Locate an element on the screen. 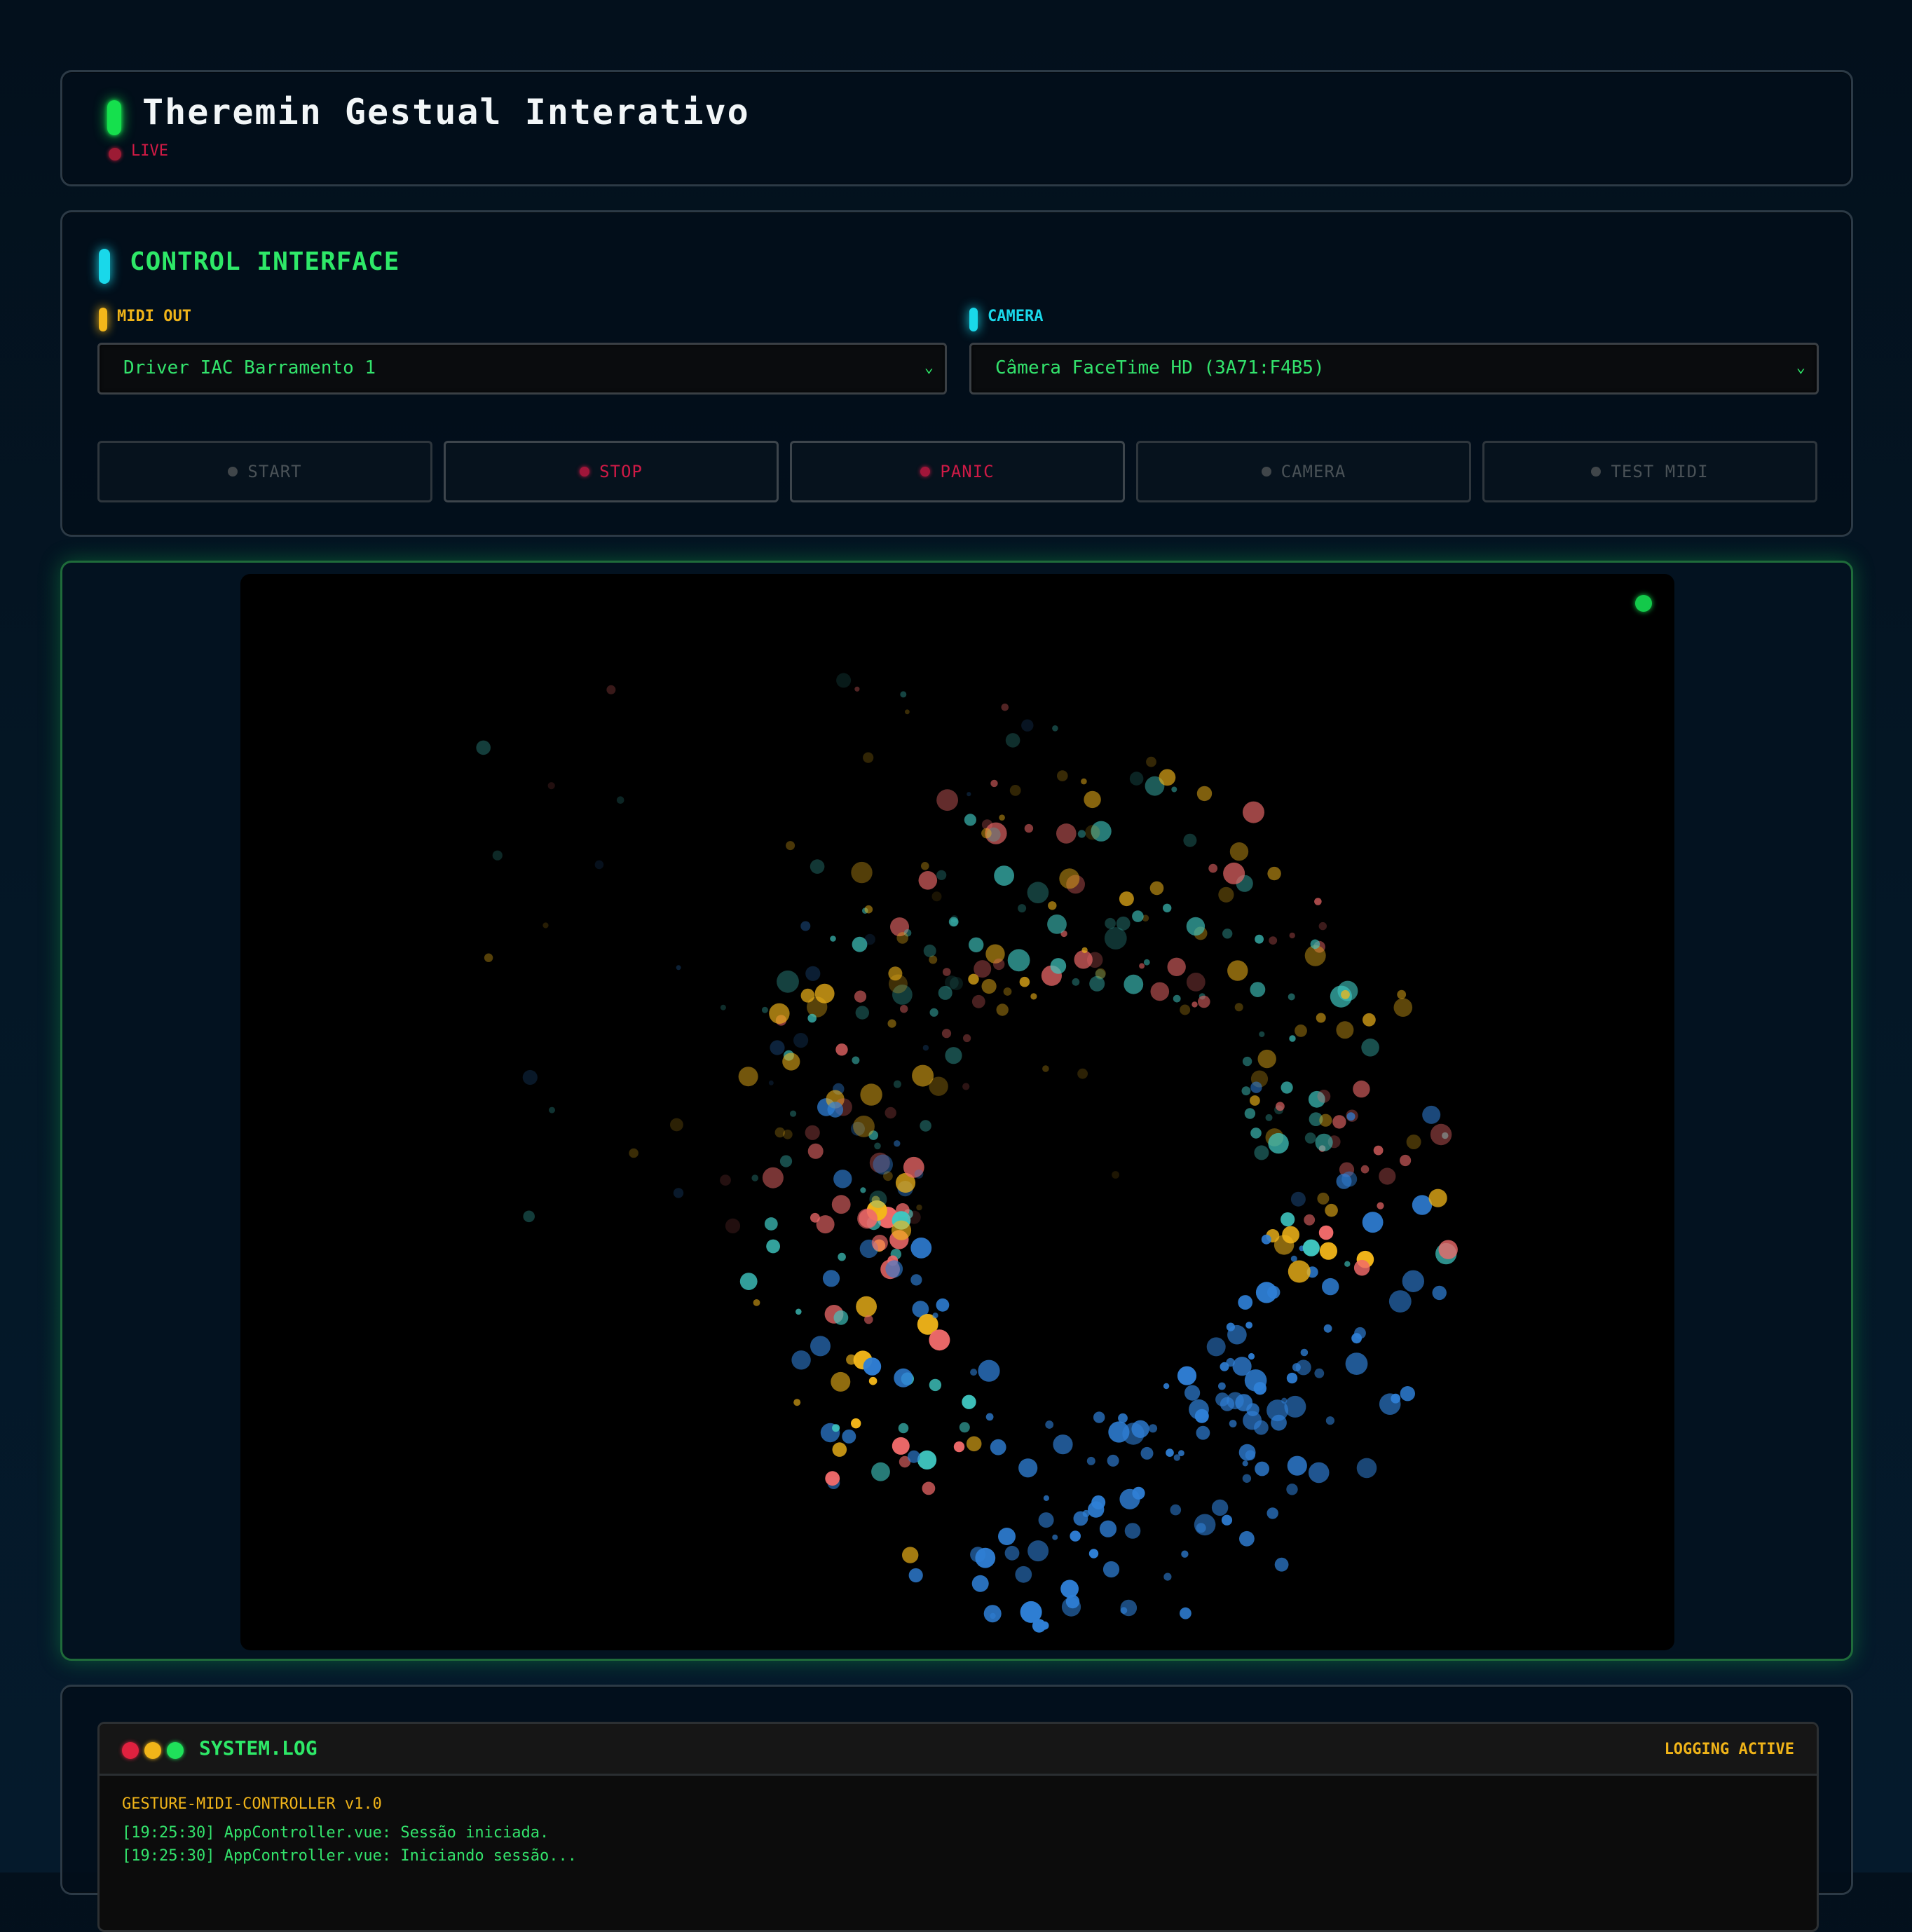  app-title: Theremin Gestual Interativo is located at coordinates (446, 112).